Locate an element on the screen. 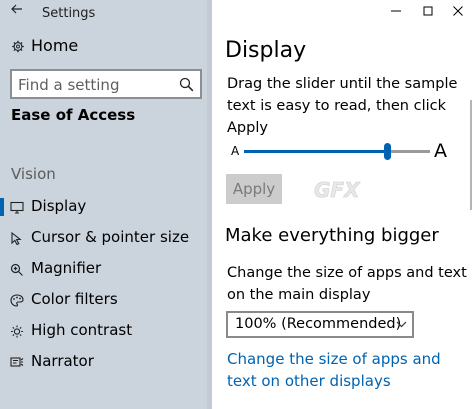 Image resolution: width=474 pixels, height=409 pixels. sidebar-item-label: Cursor & pointer size is located at coordinates (110, 237).